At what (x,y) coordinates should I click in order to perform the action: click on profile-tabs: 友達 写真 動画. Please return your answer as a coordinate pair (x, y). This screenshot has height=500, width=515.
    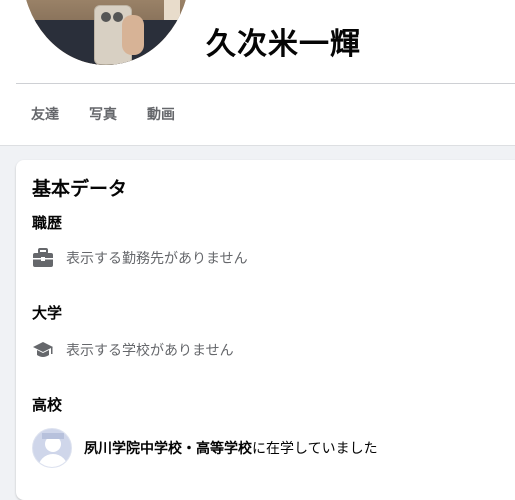
    Looking at the image, I should click on (103, 115).